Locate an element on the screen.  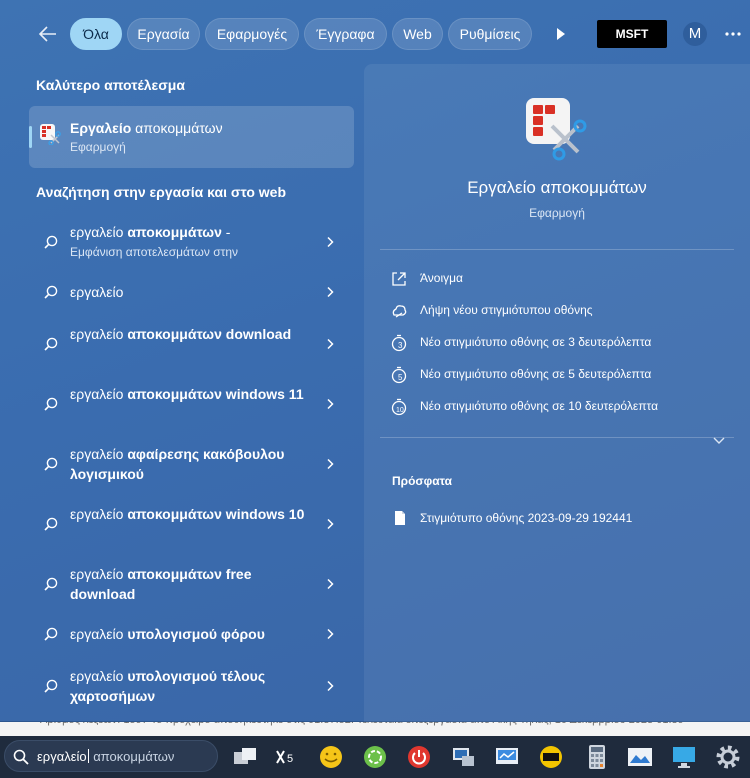
timer-label: 5 is located at coordinates (290, 759).